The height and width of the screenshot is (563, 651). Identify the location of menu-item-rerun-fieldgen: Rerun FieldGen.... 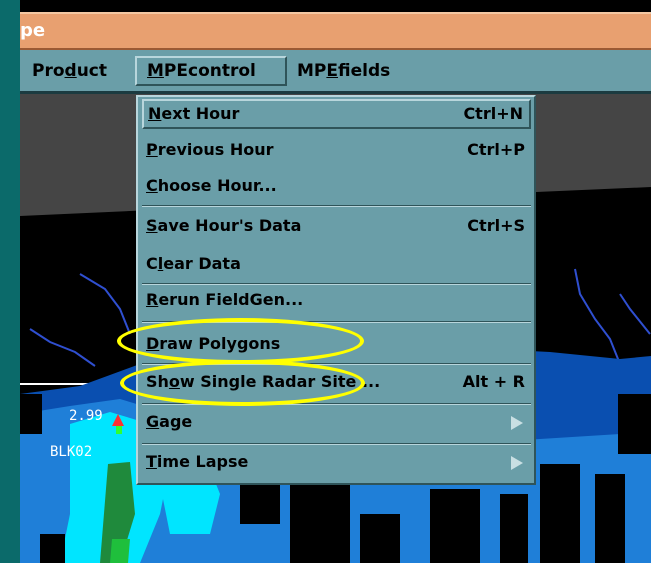
(336, 300).